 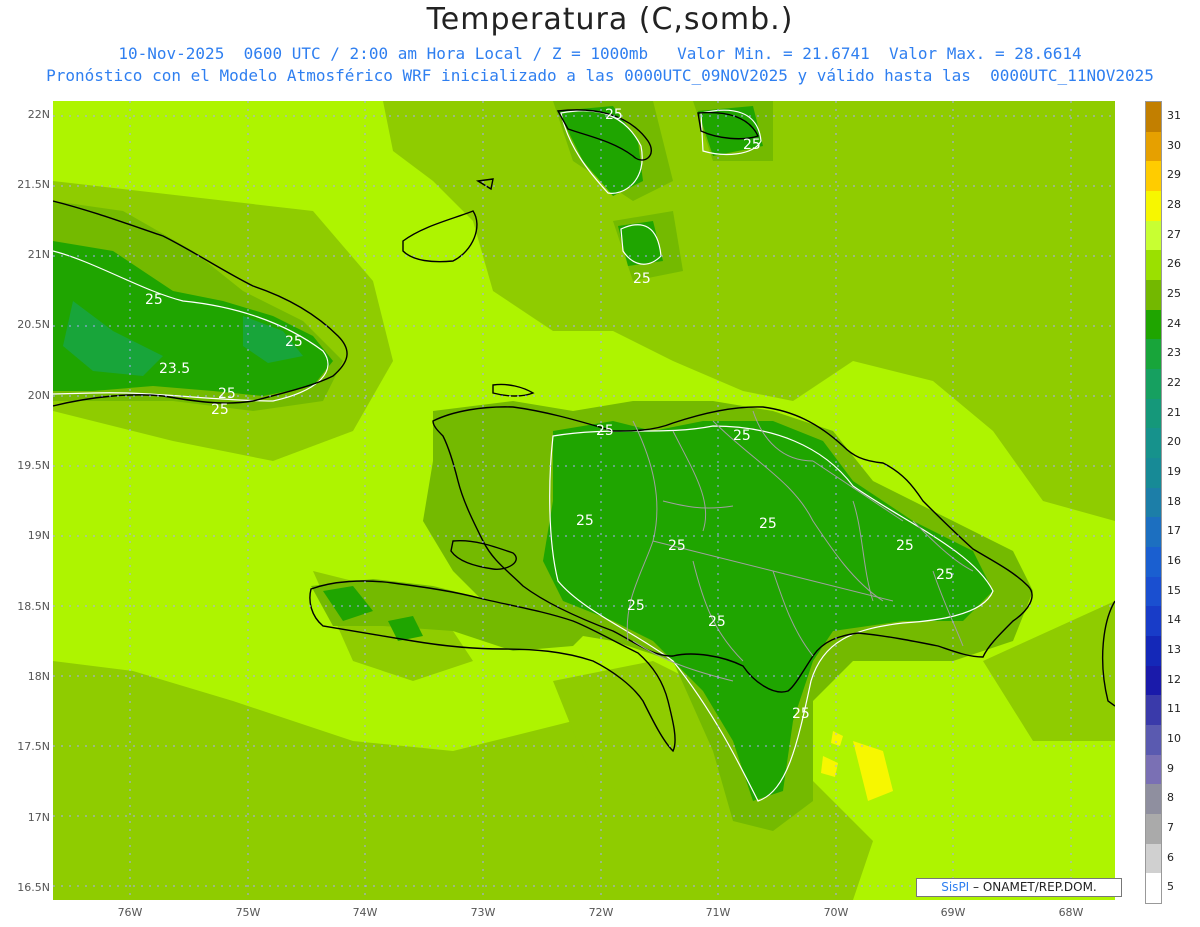 What do you see at coordinates (33, 746) in the screenshot?
I see `lat-label: 17.5N` at bounding box center [33, 746].